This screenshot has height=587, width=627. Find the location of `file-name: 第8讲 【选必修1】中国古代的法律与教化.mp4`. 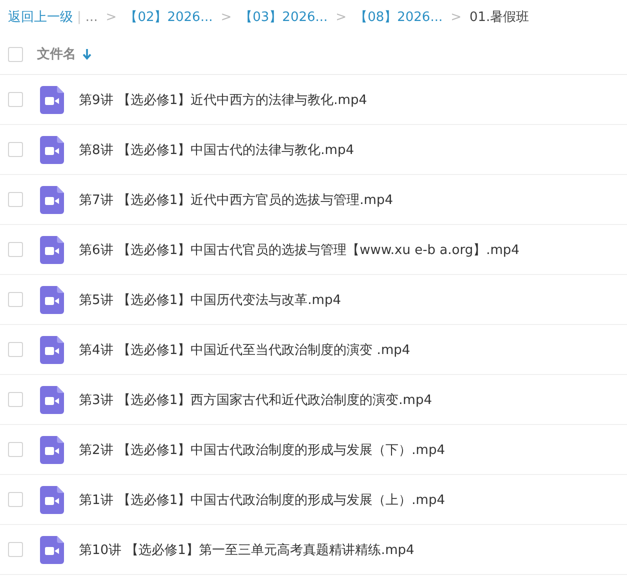

file-name: 第8讲 【选必修1】中国古代的法律与教化.mp4 is located at coordinates (216, 149).